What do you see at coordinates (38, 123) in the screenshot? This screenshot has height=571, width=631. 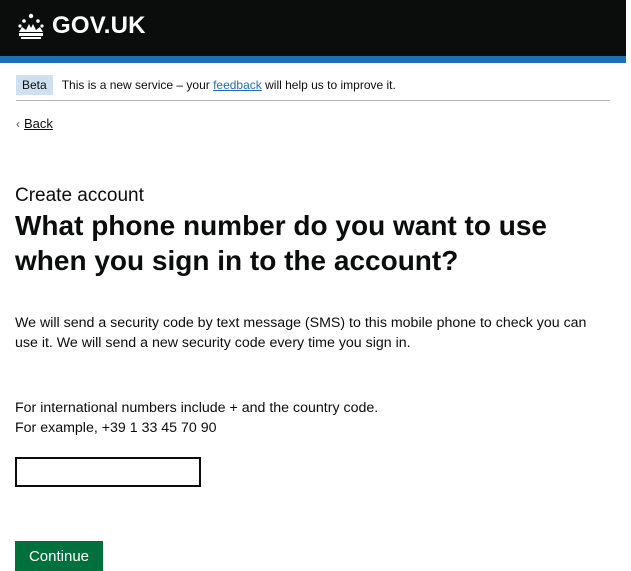 I see `back-link-label: Back` at bounding box center [38, 123].